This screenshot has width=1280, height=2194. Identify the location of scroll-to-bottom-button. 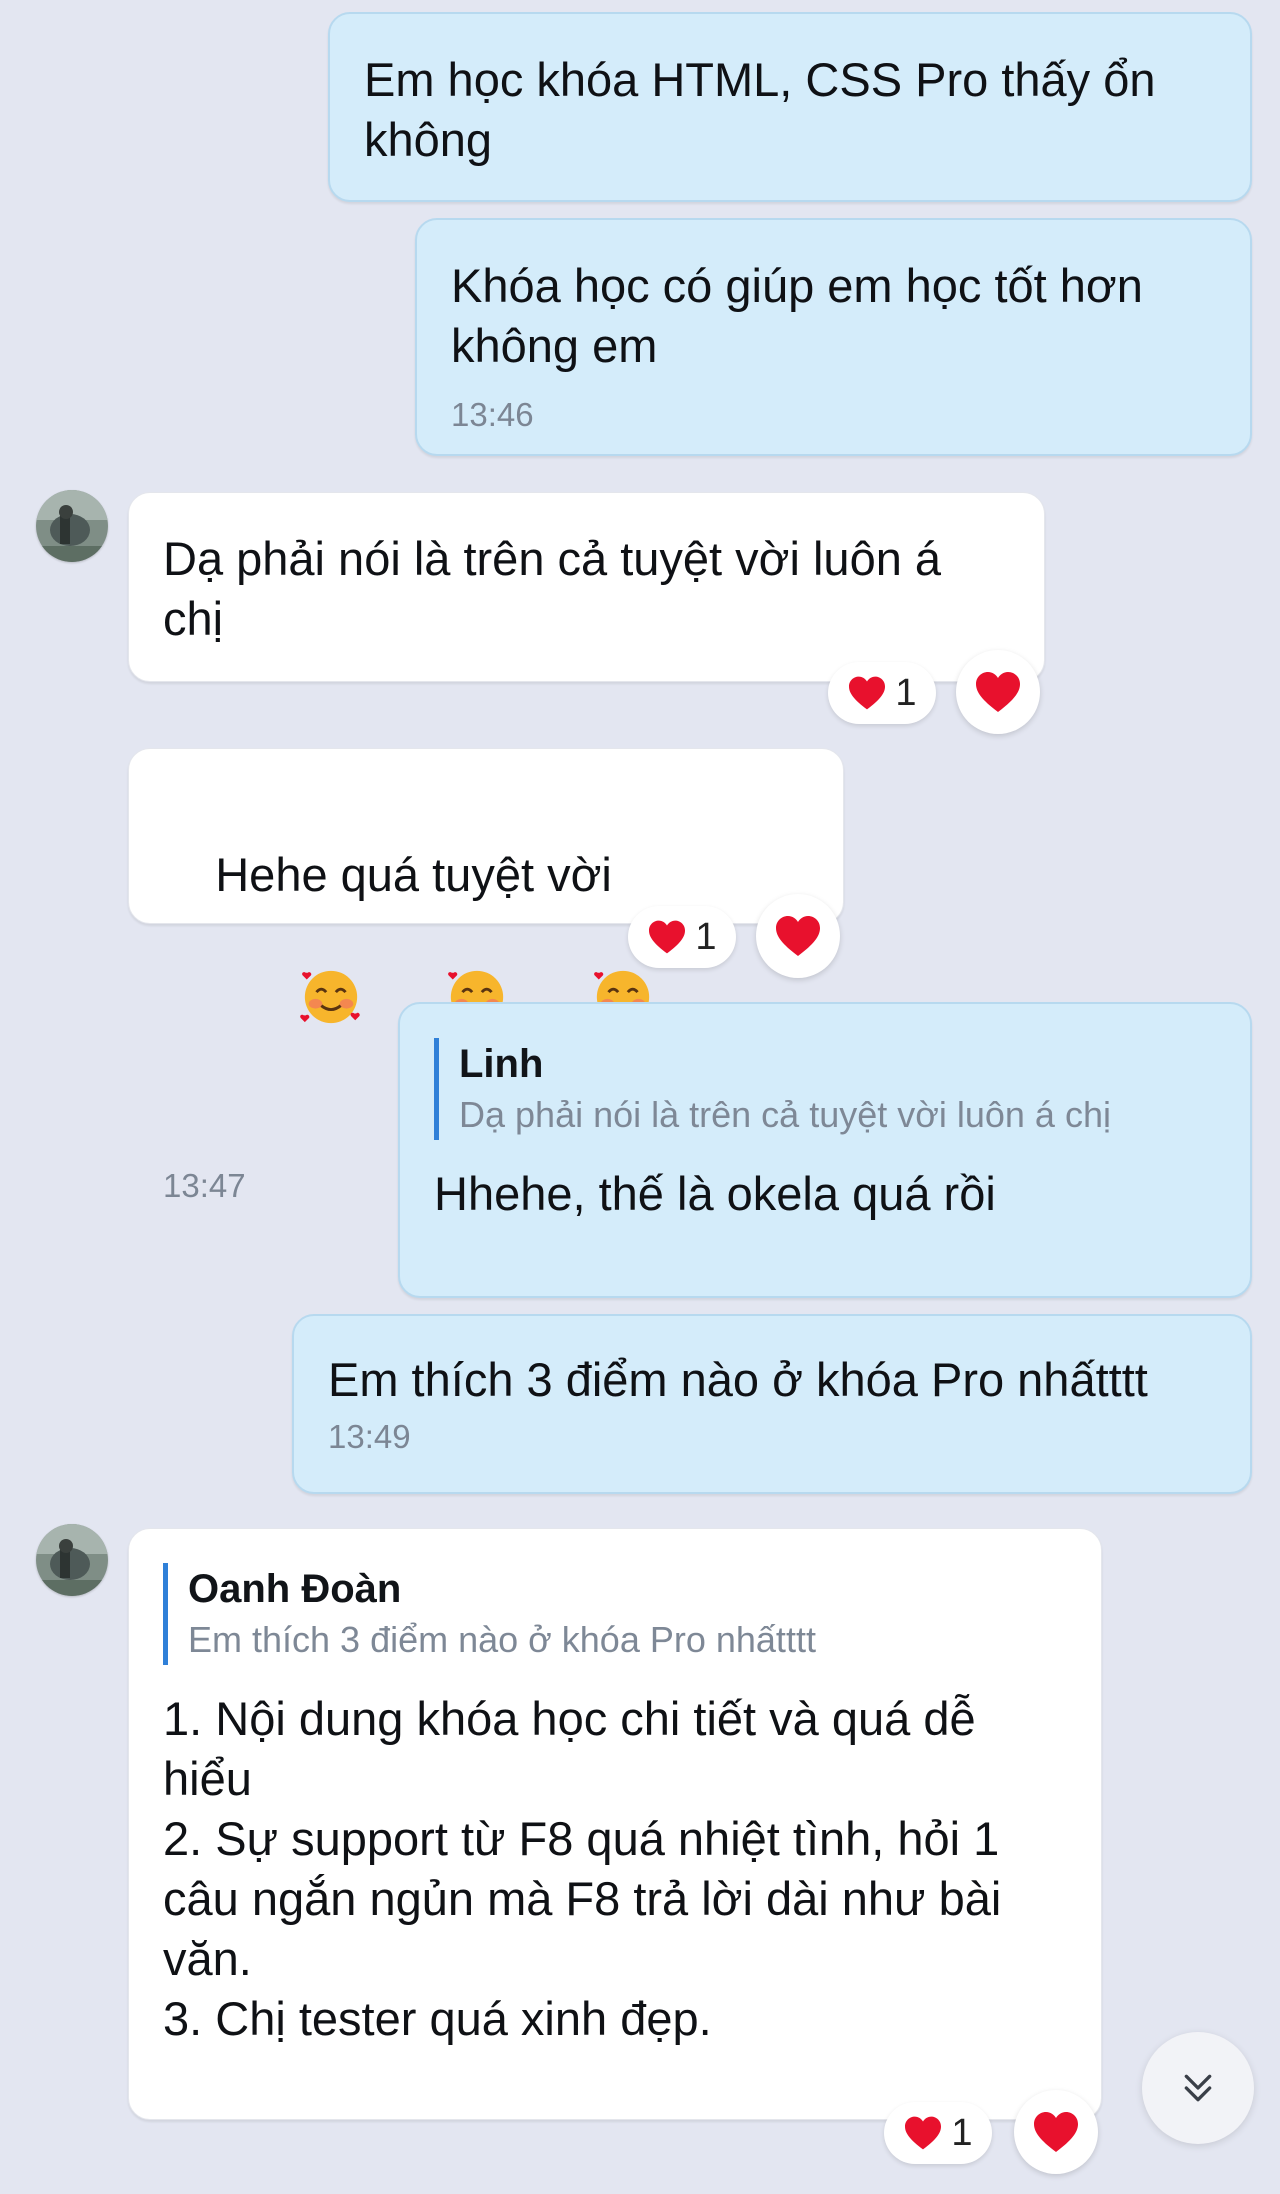
(1198, 2088).